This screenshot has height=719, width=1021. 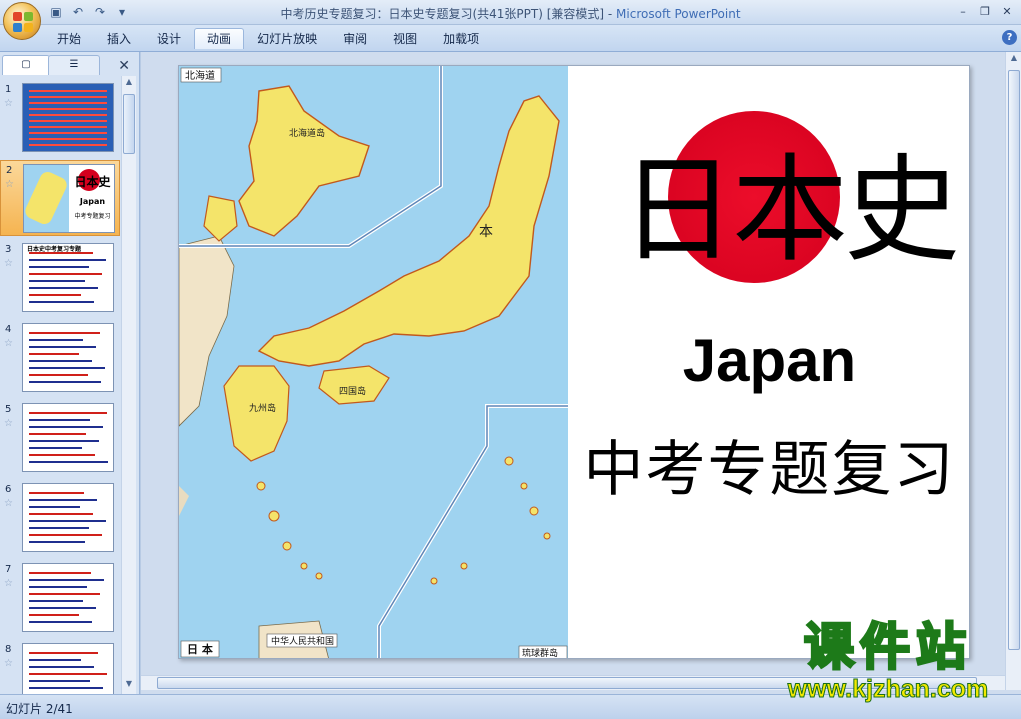 What do you see at coordinates (307, 133) in the screenshot?
I see `map-label-hokkaido-island: 北海道岛` at bounding box center [307, 133].